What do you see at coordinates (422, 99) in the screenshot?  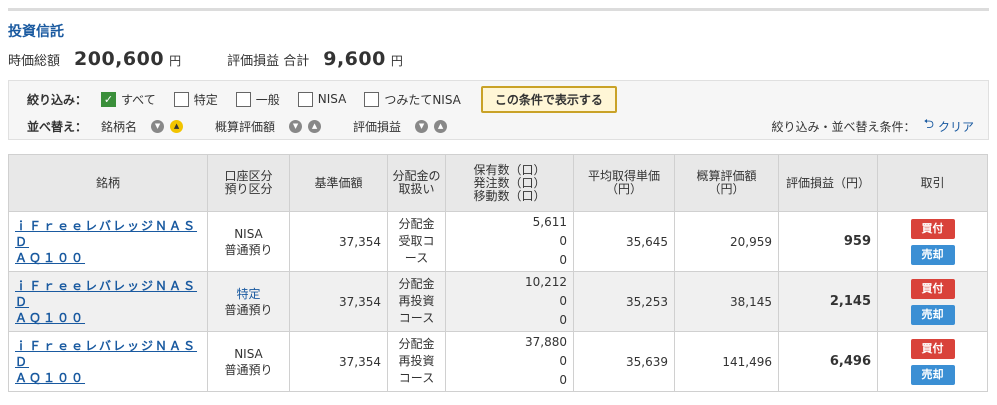 I see `filter-option-label: つみたてNISA` at bounding box center [422, 99].